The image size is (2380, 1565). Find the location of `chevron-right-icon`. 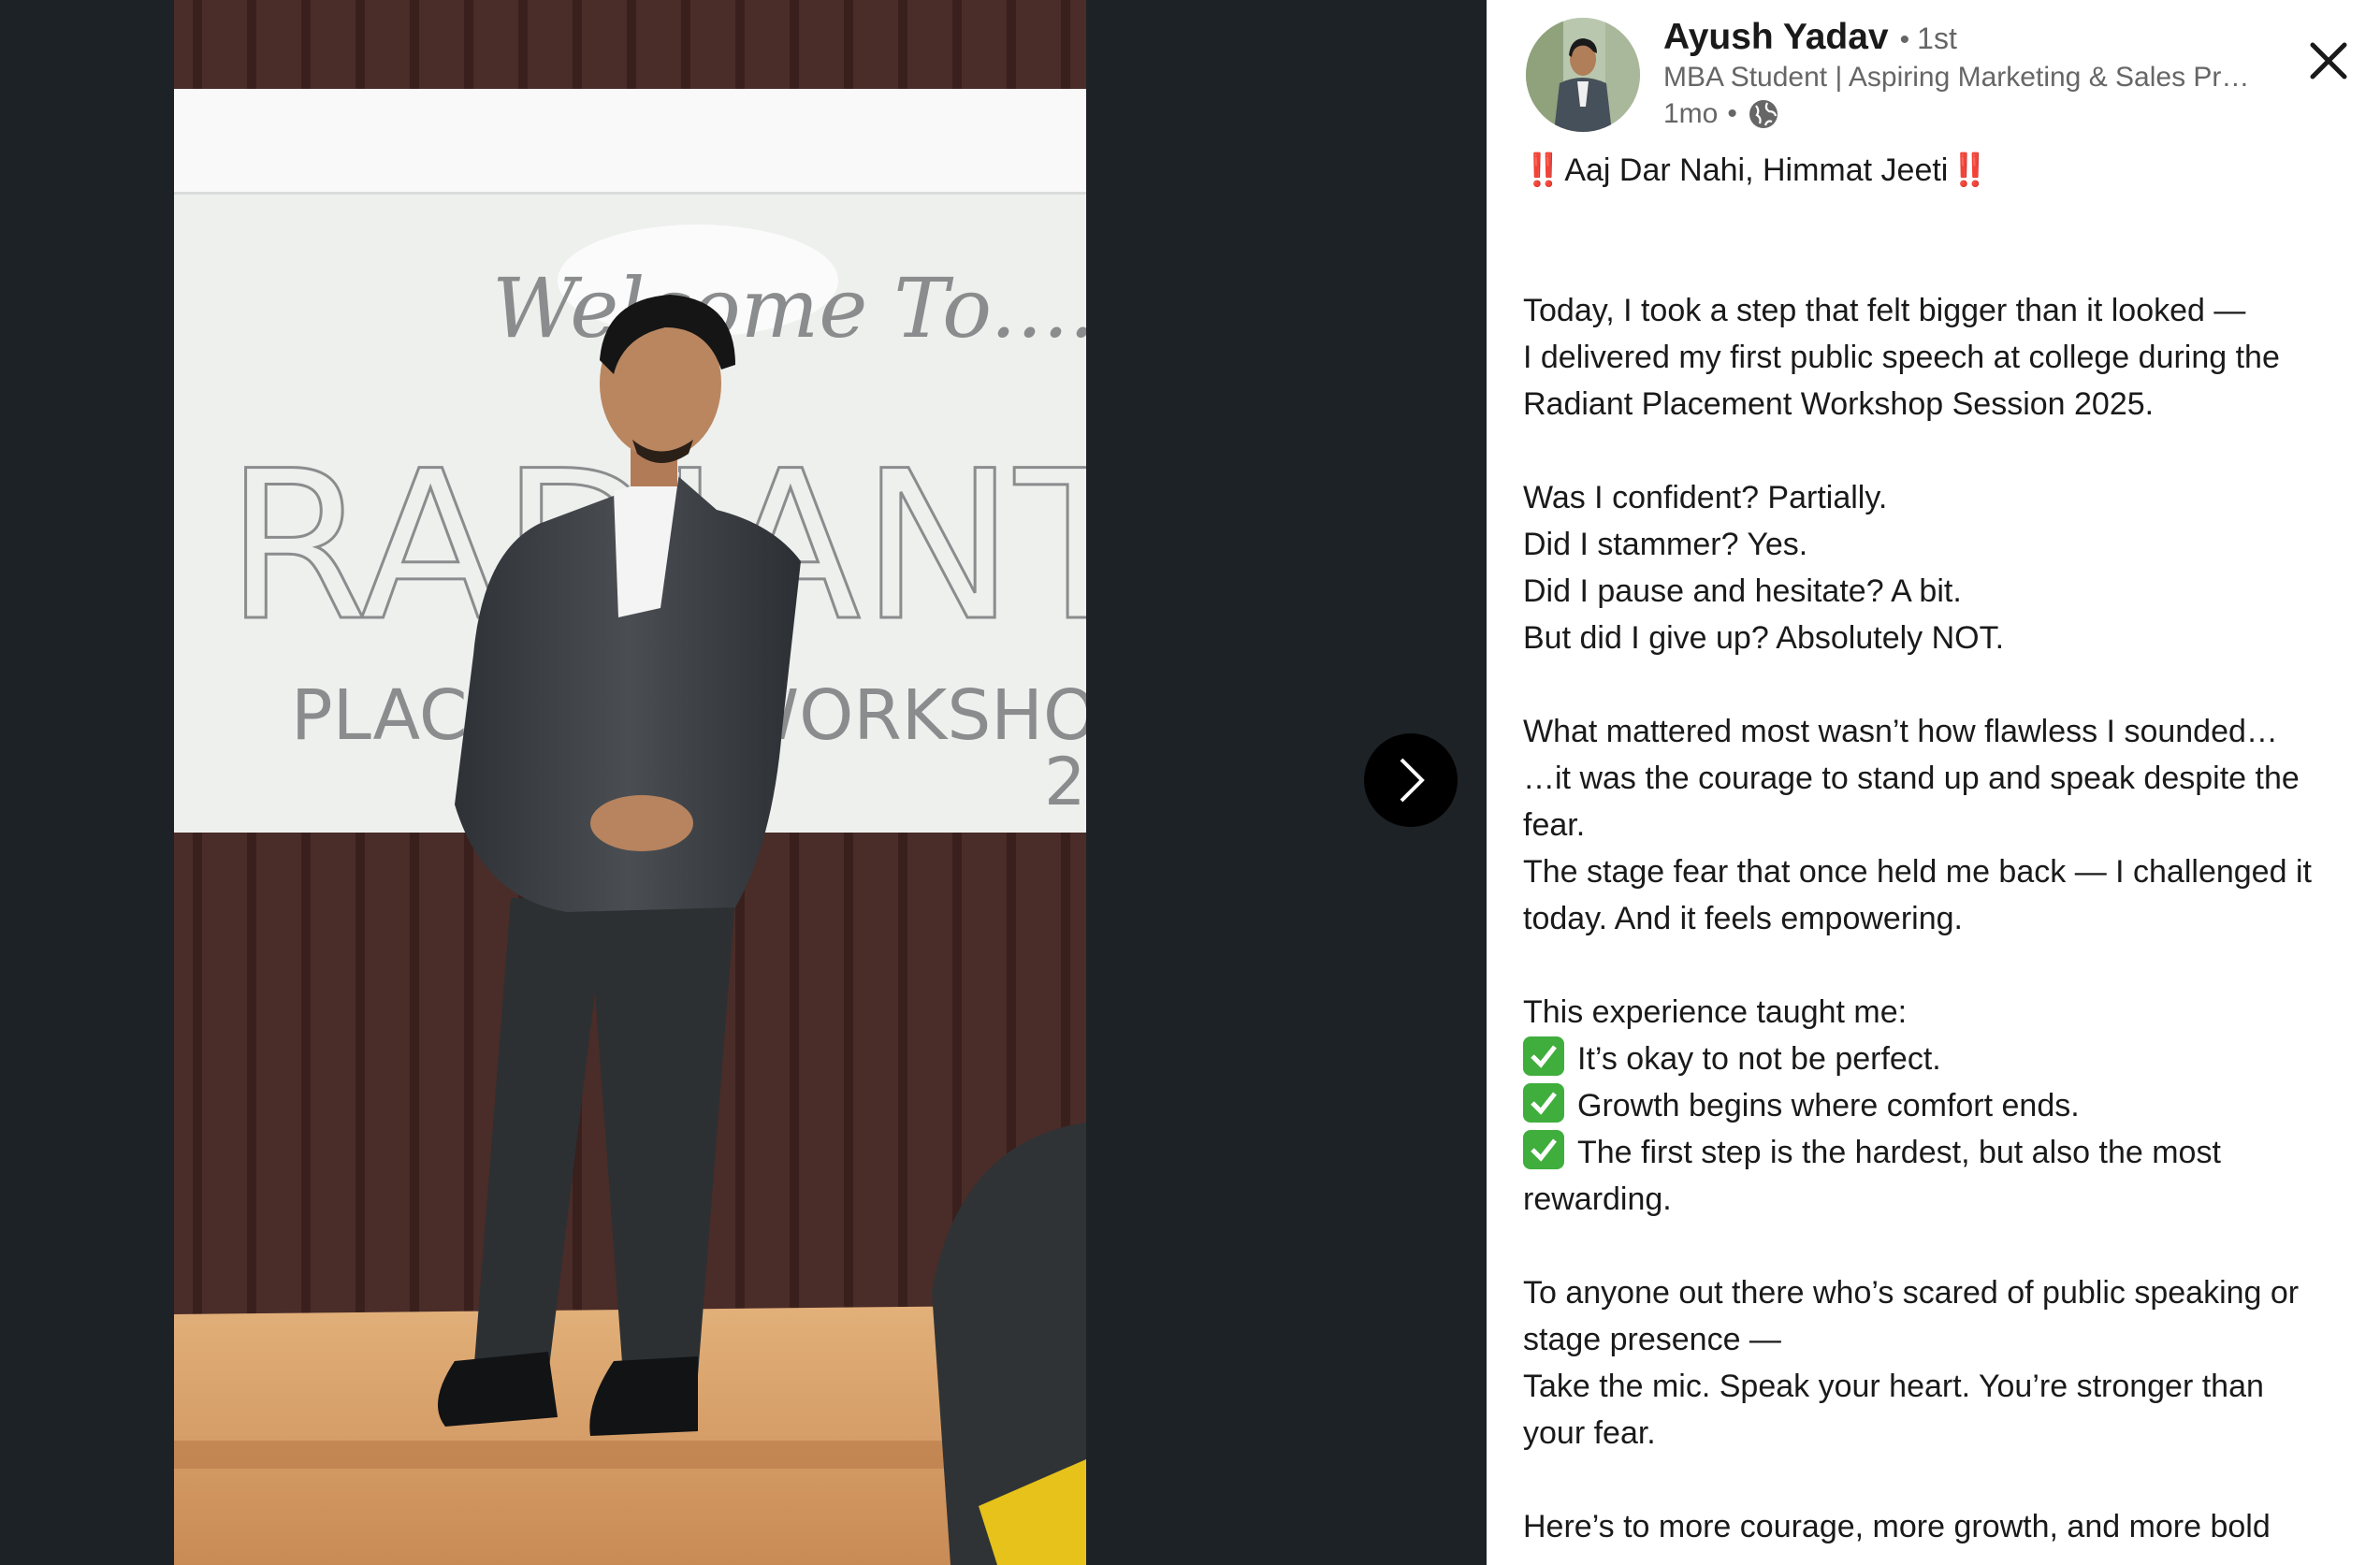

chevron-right-icon is located at coordinates (1412, 780).